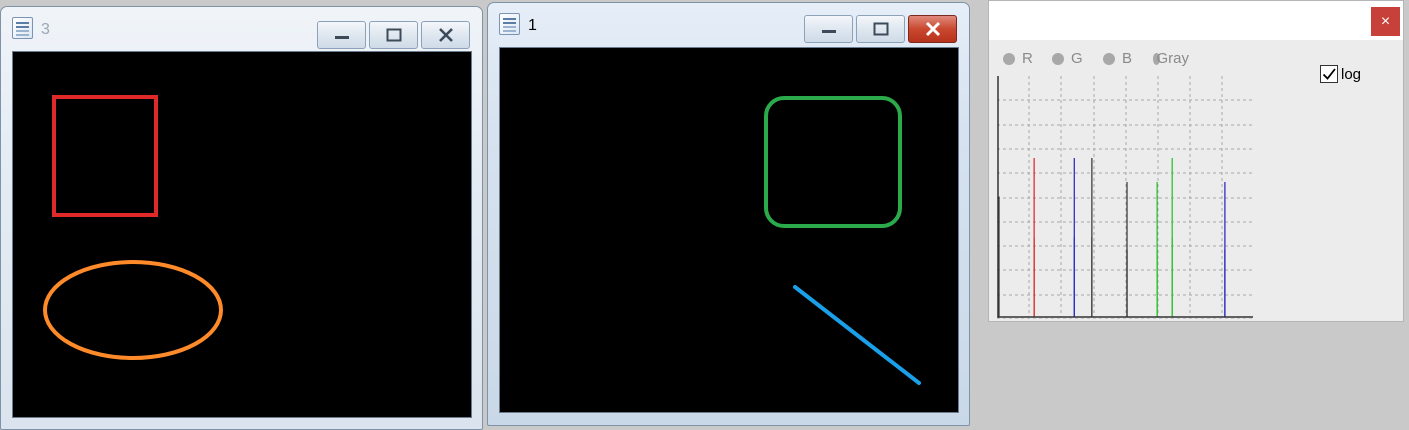 The image size is (1409, 430). I want to click on radio-gray: Gray, so click(1171, 58).